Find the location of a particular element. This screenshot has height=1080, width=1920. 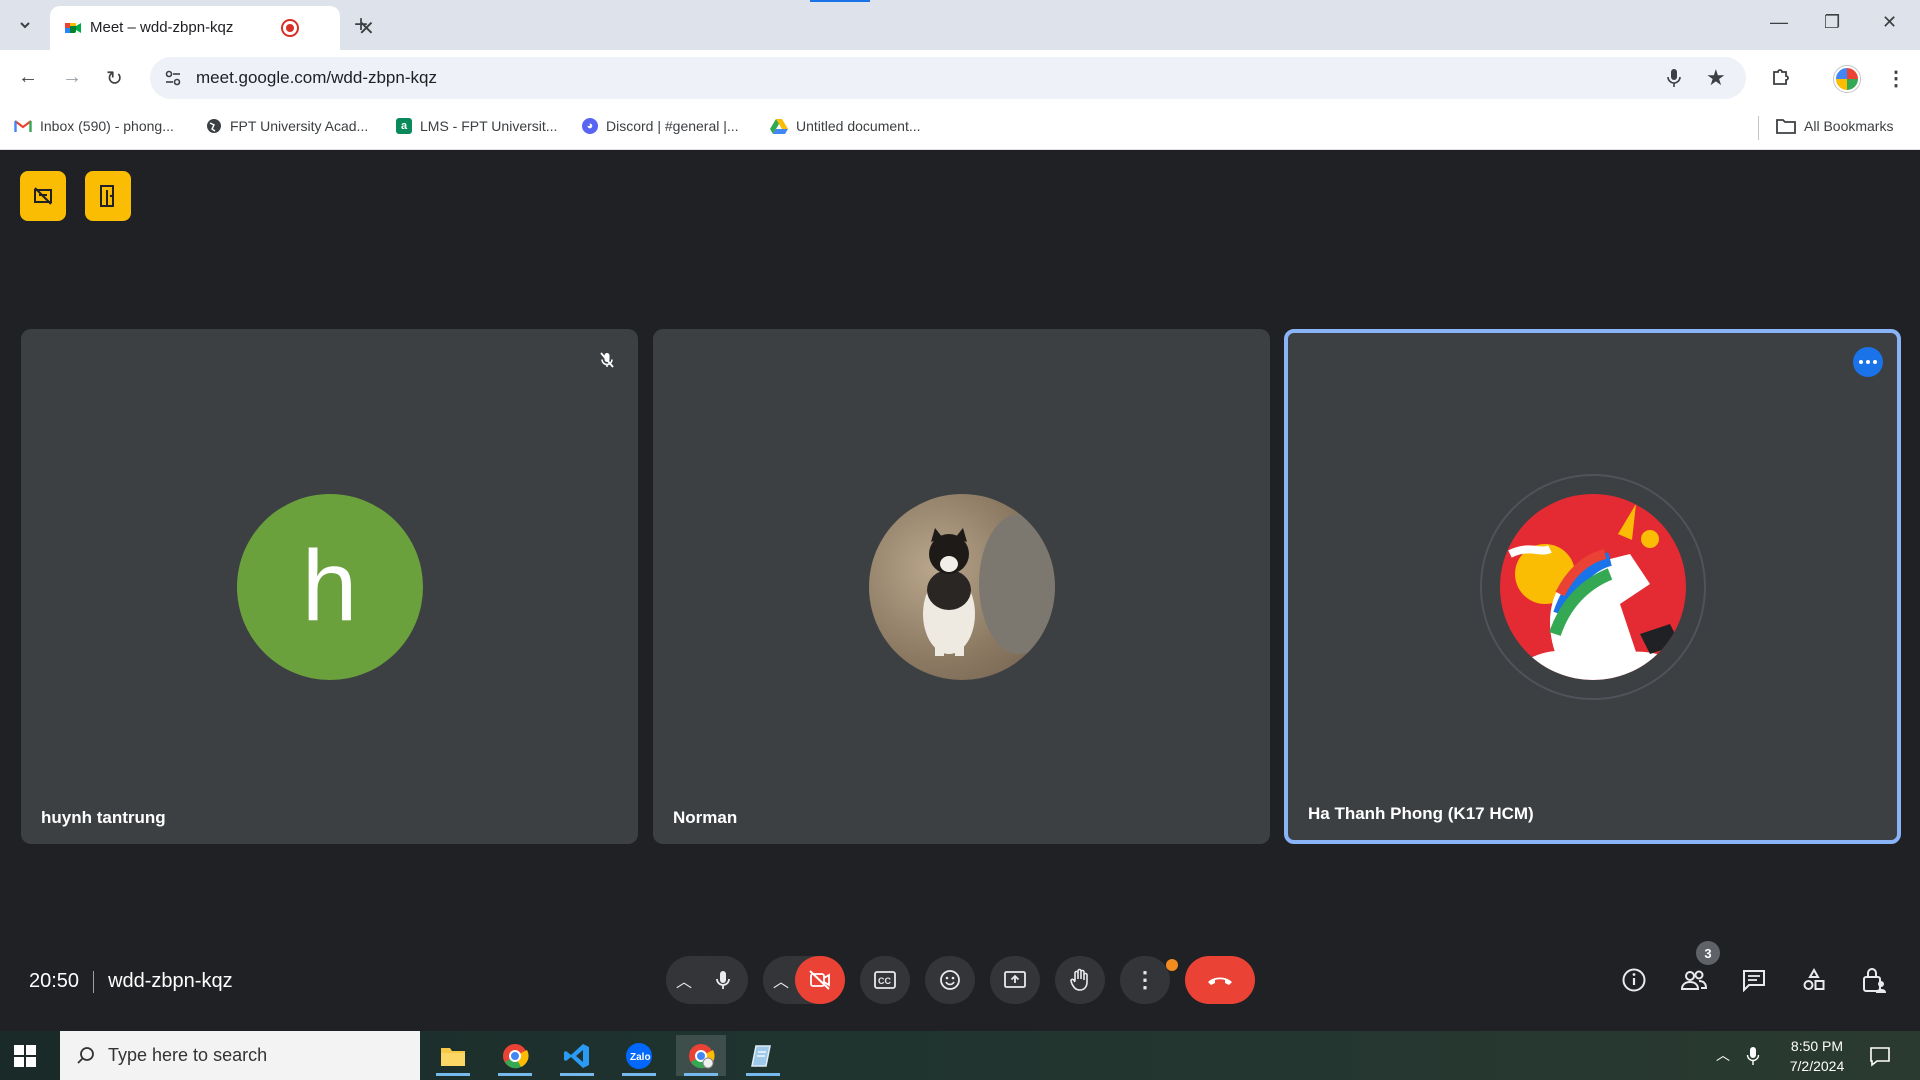

captions-icon: CC is located at coordinates (885, 980).